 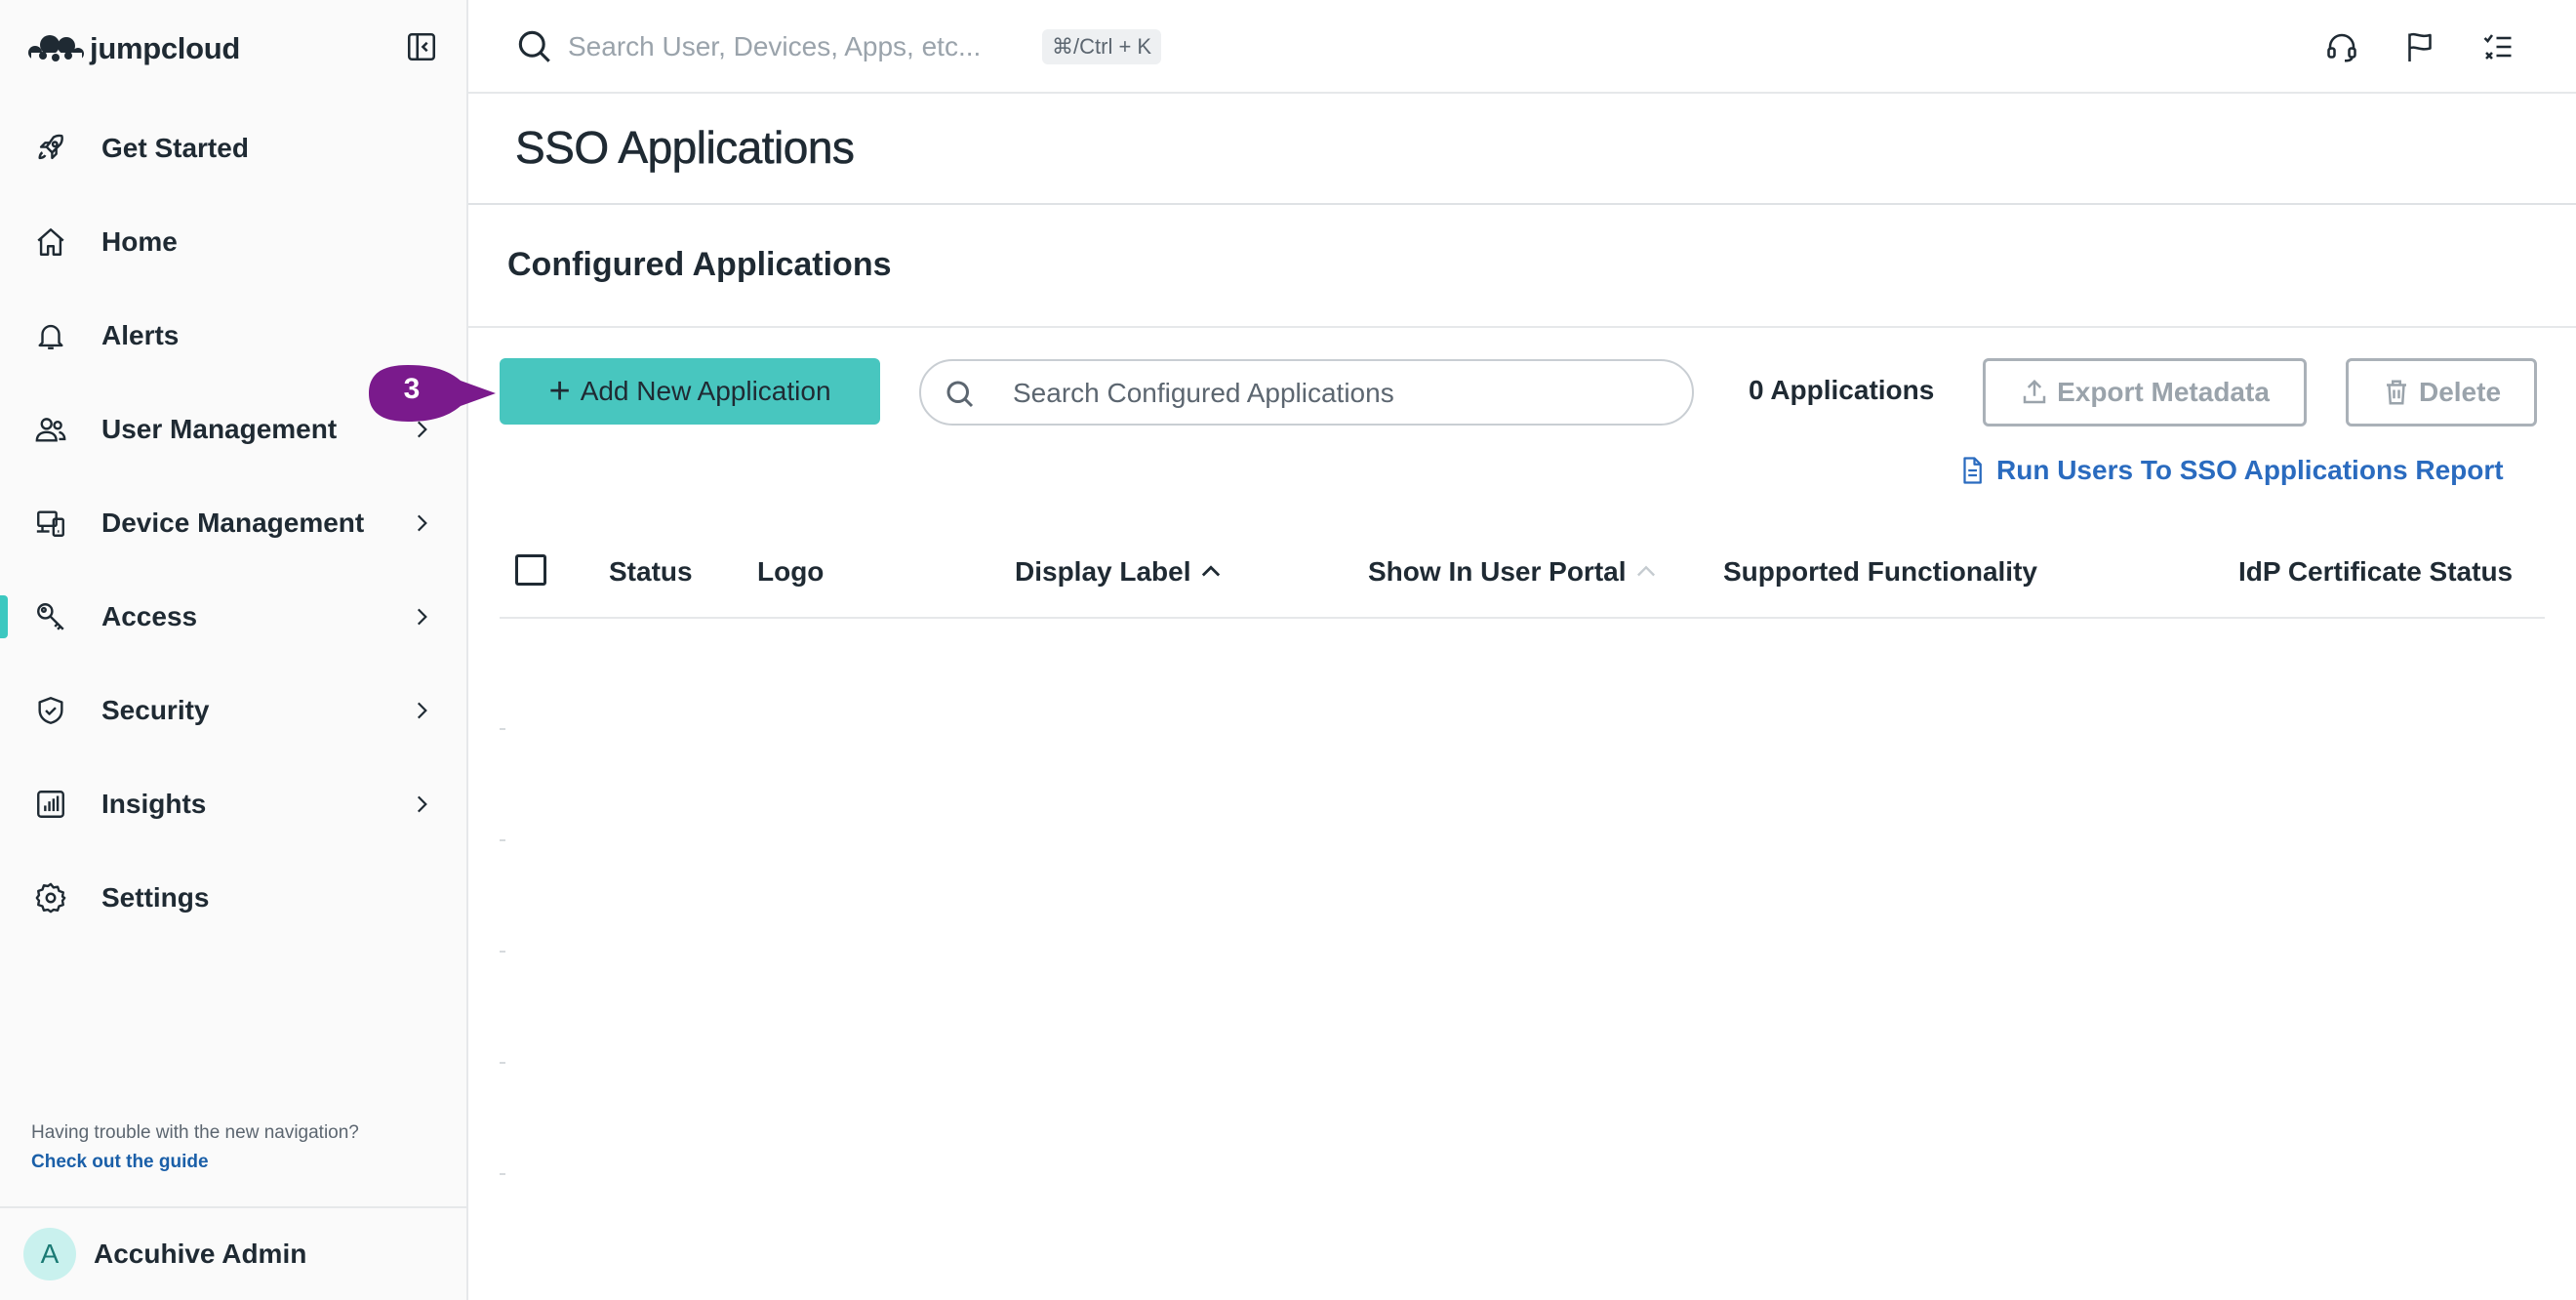 I want to click on sidebar-item-label: Get Started, so click(x=175, y=148).